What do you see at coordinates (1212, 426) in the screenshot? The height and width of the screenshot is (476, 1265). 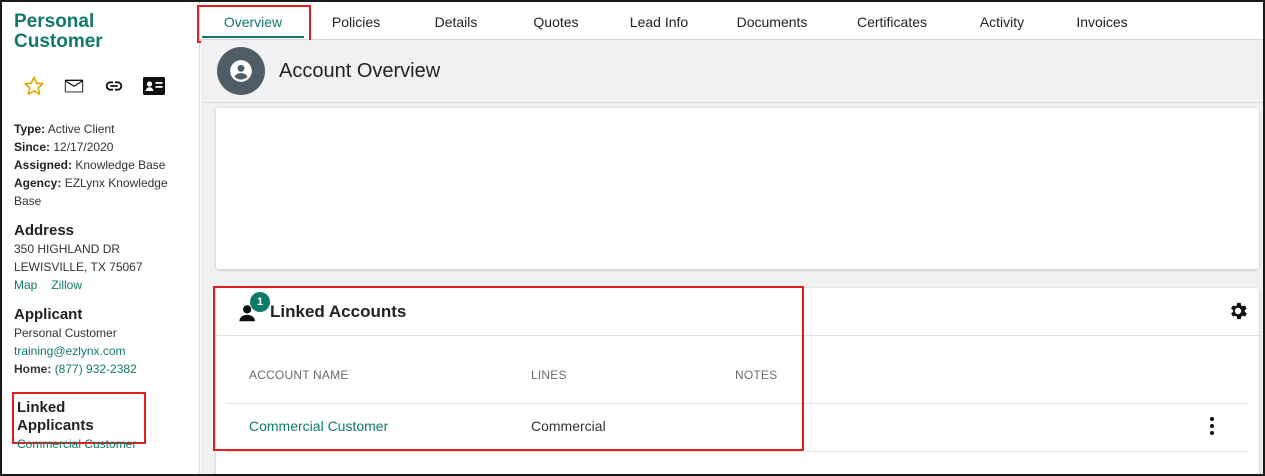 I see `more-options-icon` at bounding box center [1212, 426].